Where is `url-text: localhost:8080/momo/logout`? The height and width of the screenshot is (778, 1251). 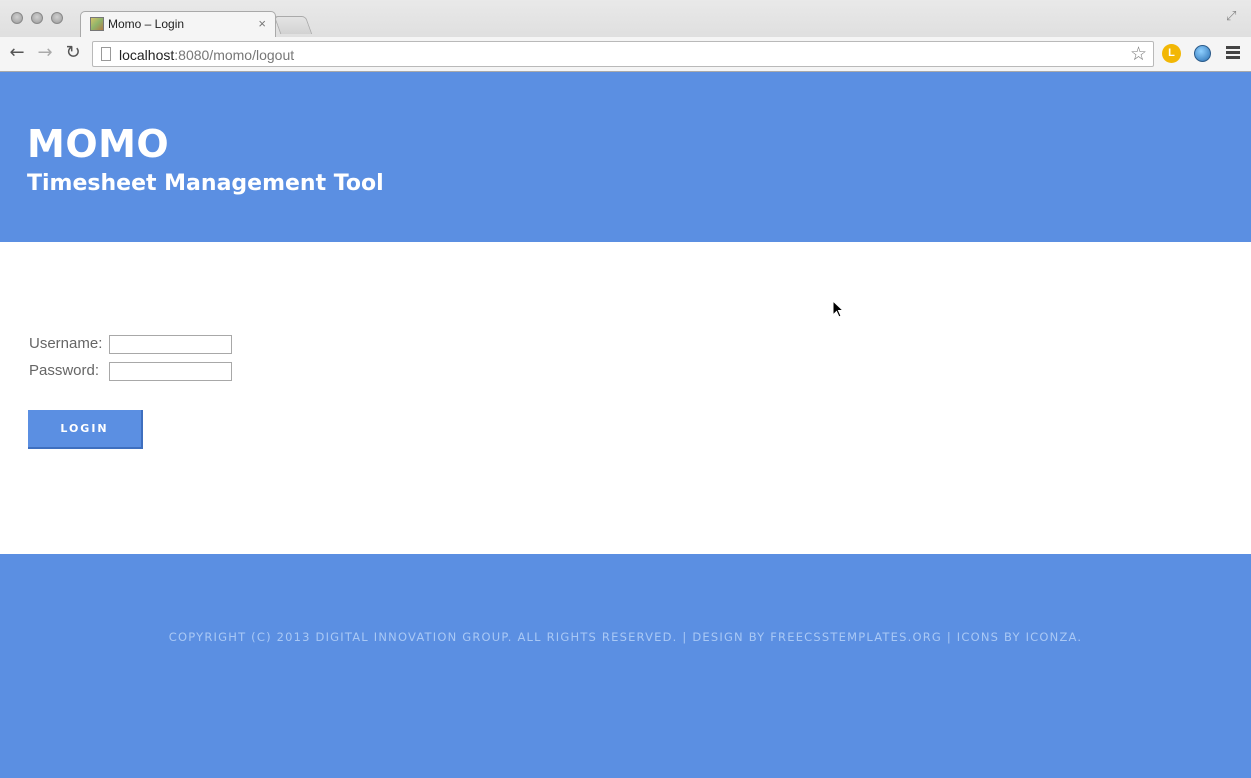
url-text: localhost:8080/momo/logout is located at coordinates (206, 55).